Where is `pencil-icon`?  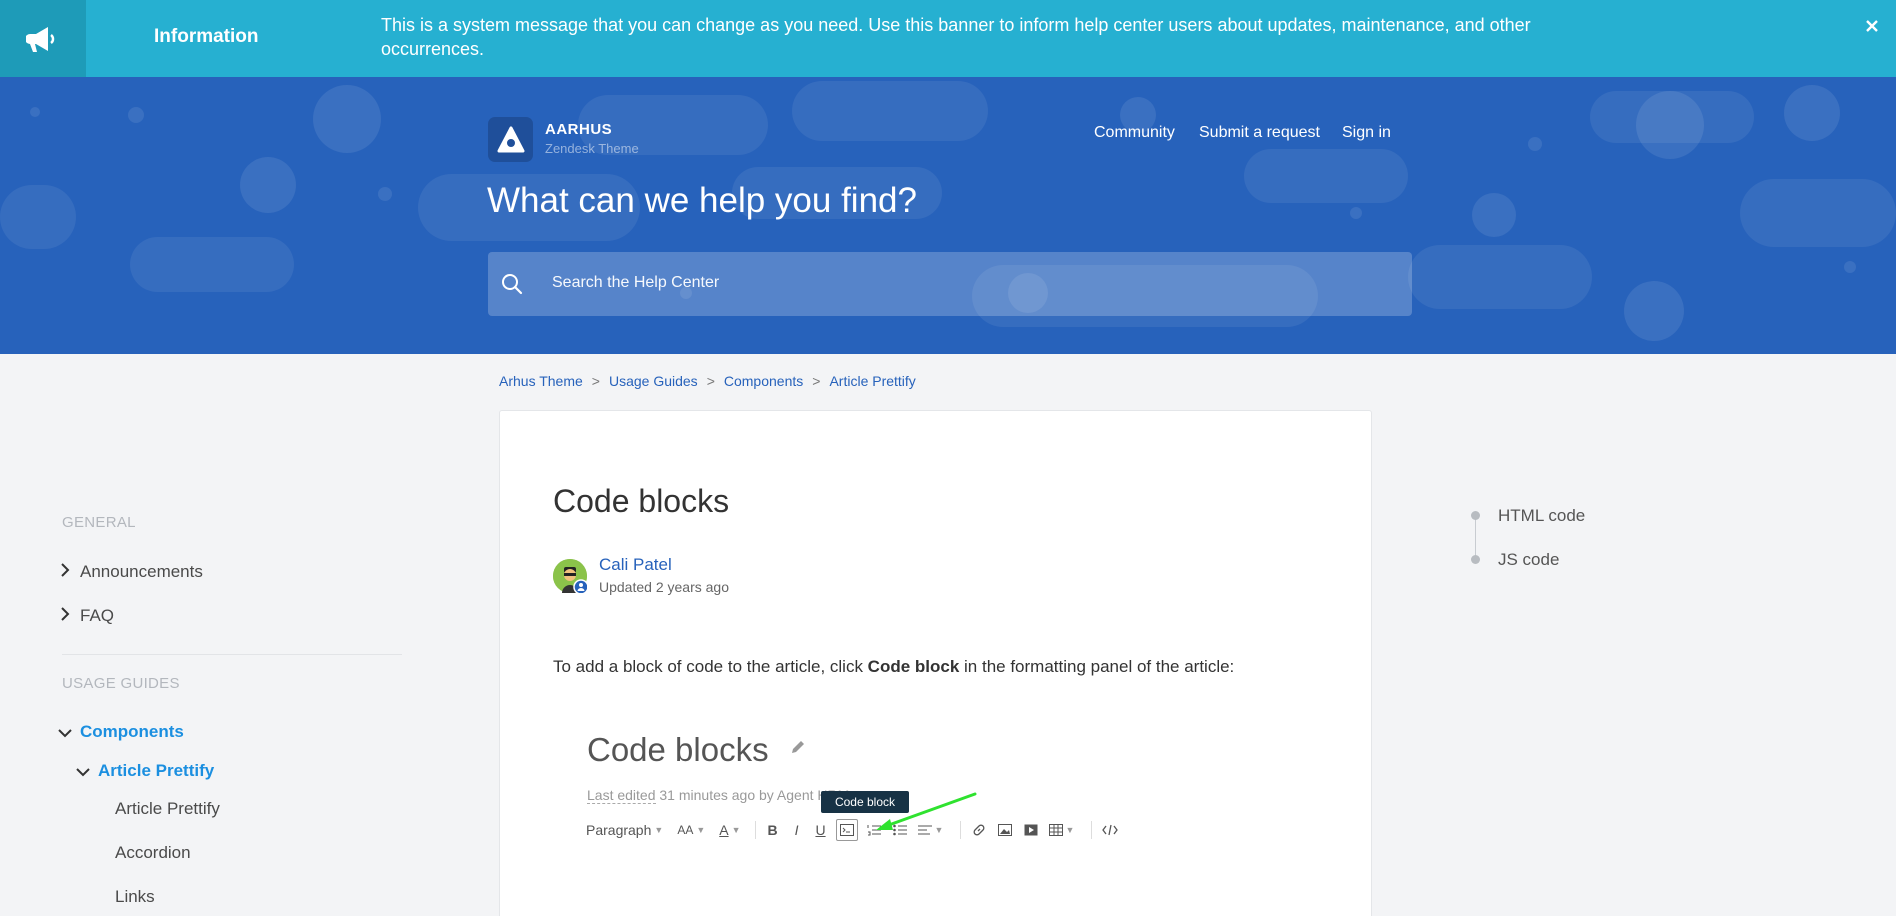 pencil-icon is located at coordinates (797, 747).